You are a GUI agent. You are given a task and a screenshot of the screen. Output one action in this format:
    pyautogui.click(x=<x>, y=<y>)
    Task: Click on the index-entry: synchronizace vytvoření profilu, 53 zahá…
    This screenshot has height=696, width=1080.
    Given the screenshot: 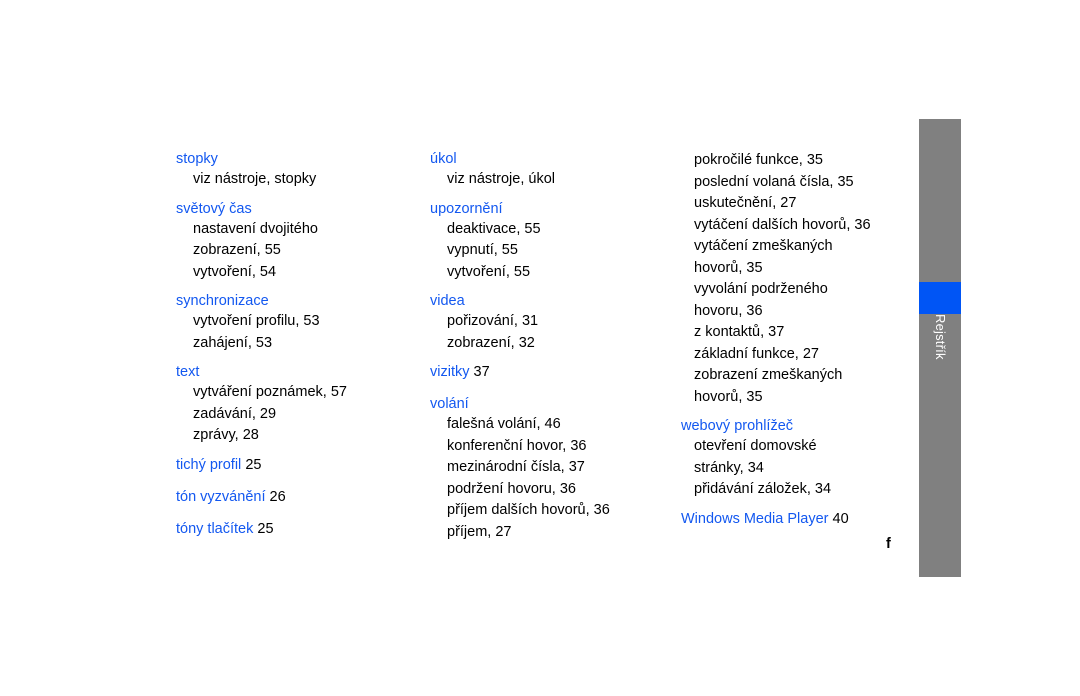 What is the action you would take?
    pyautogui.click(x=296, y=323)
    